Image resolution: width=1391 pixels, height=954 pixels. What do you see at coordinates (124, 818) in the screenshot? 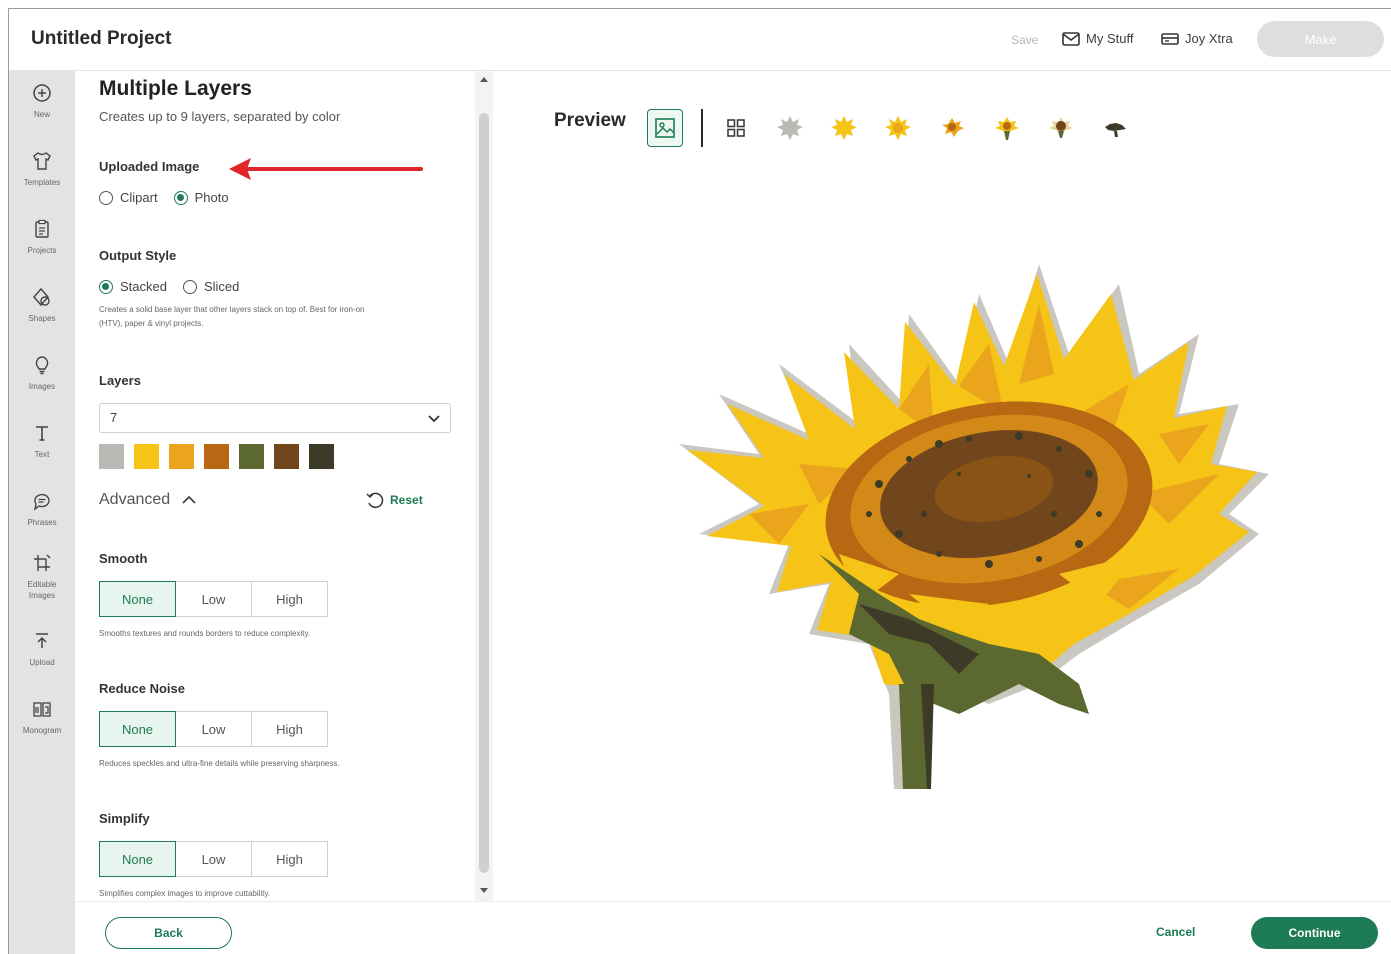
I see `simplify-label: Simplify` at bounding box center [124, 818].